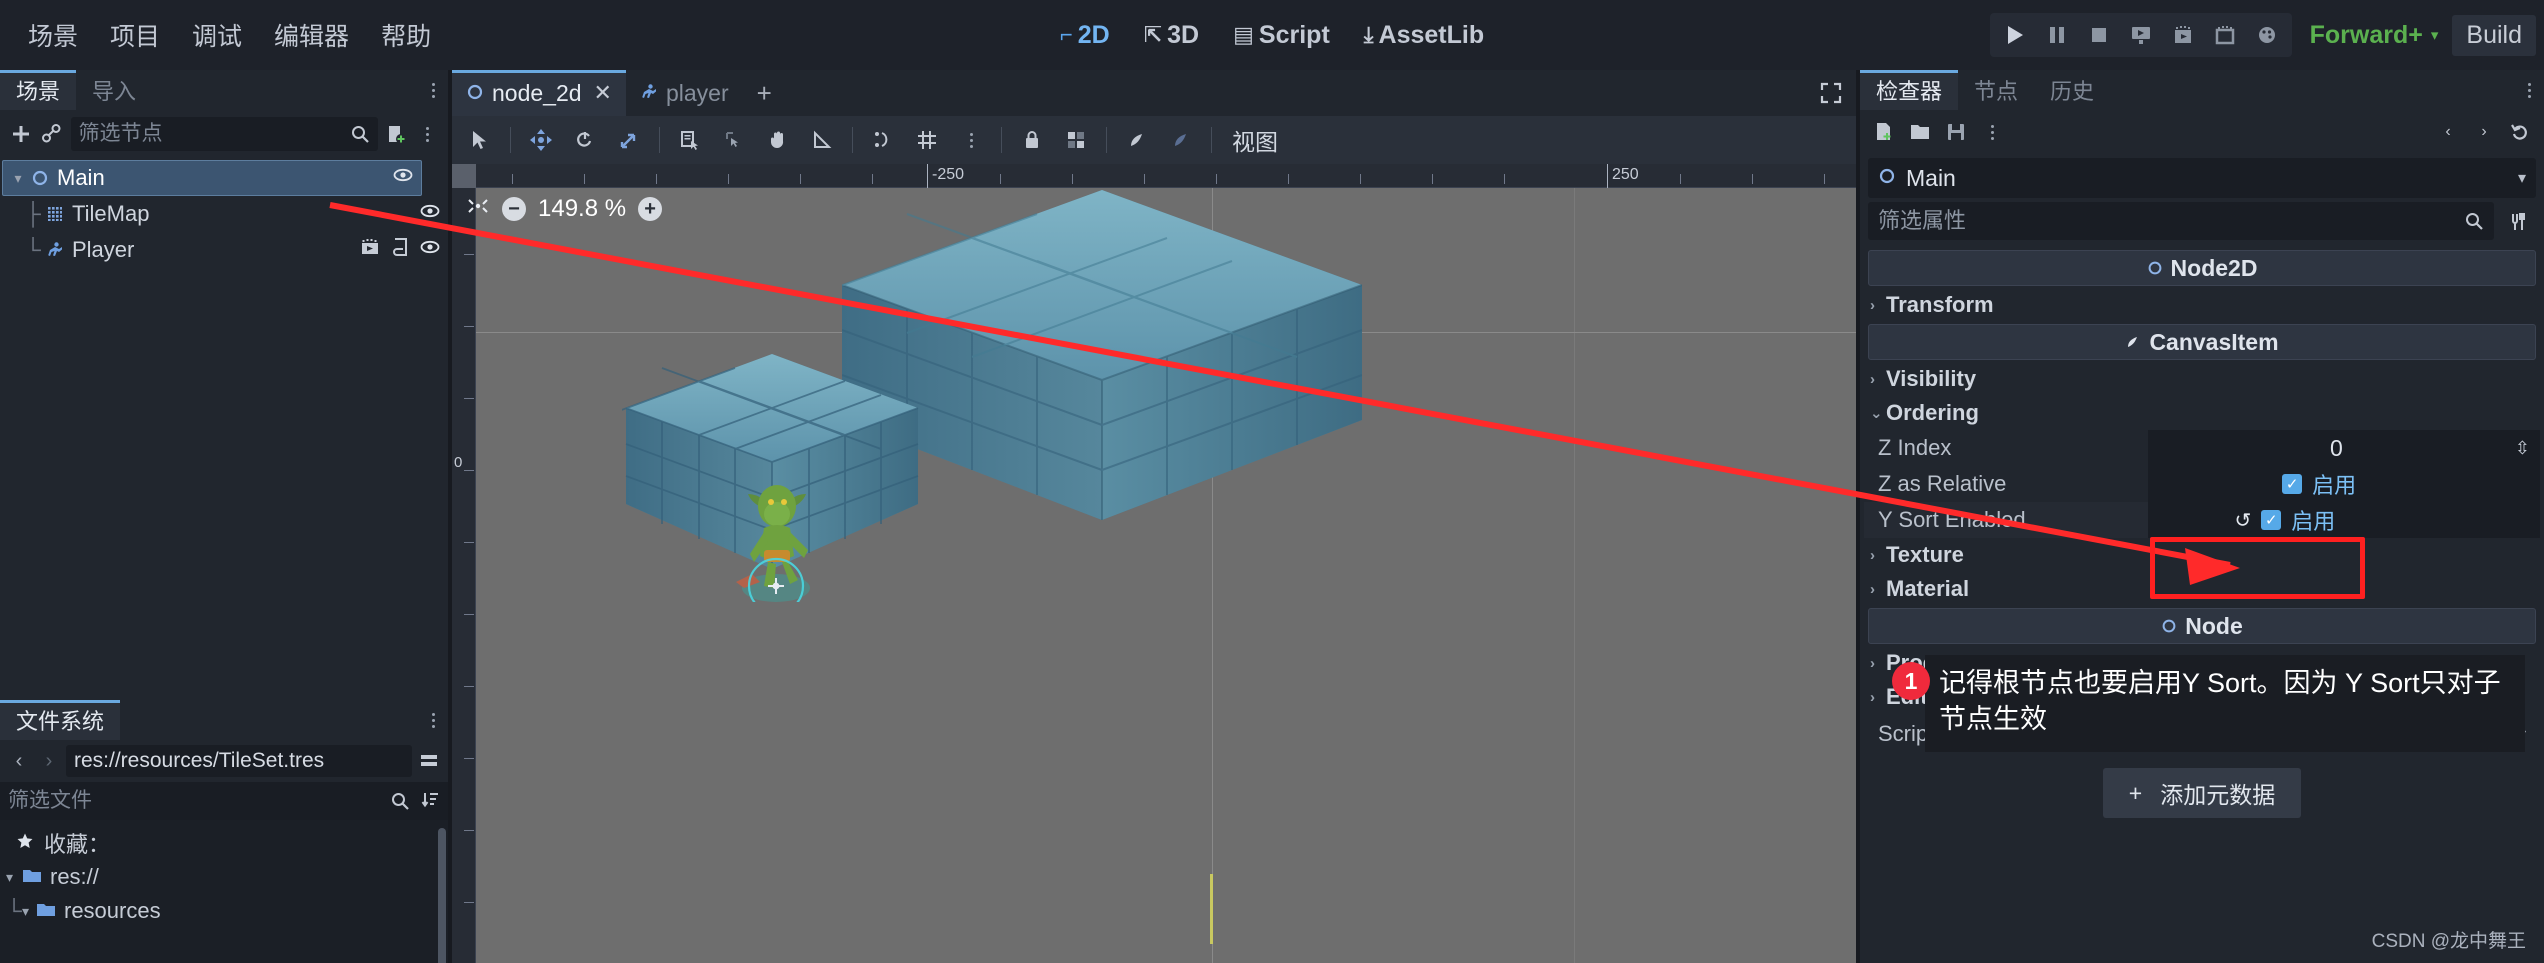  I want to click on zoom-level-label: 149.8 %, so click(582, 209).